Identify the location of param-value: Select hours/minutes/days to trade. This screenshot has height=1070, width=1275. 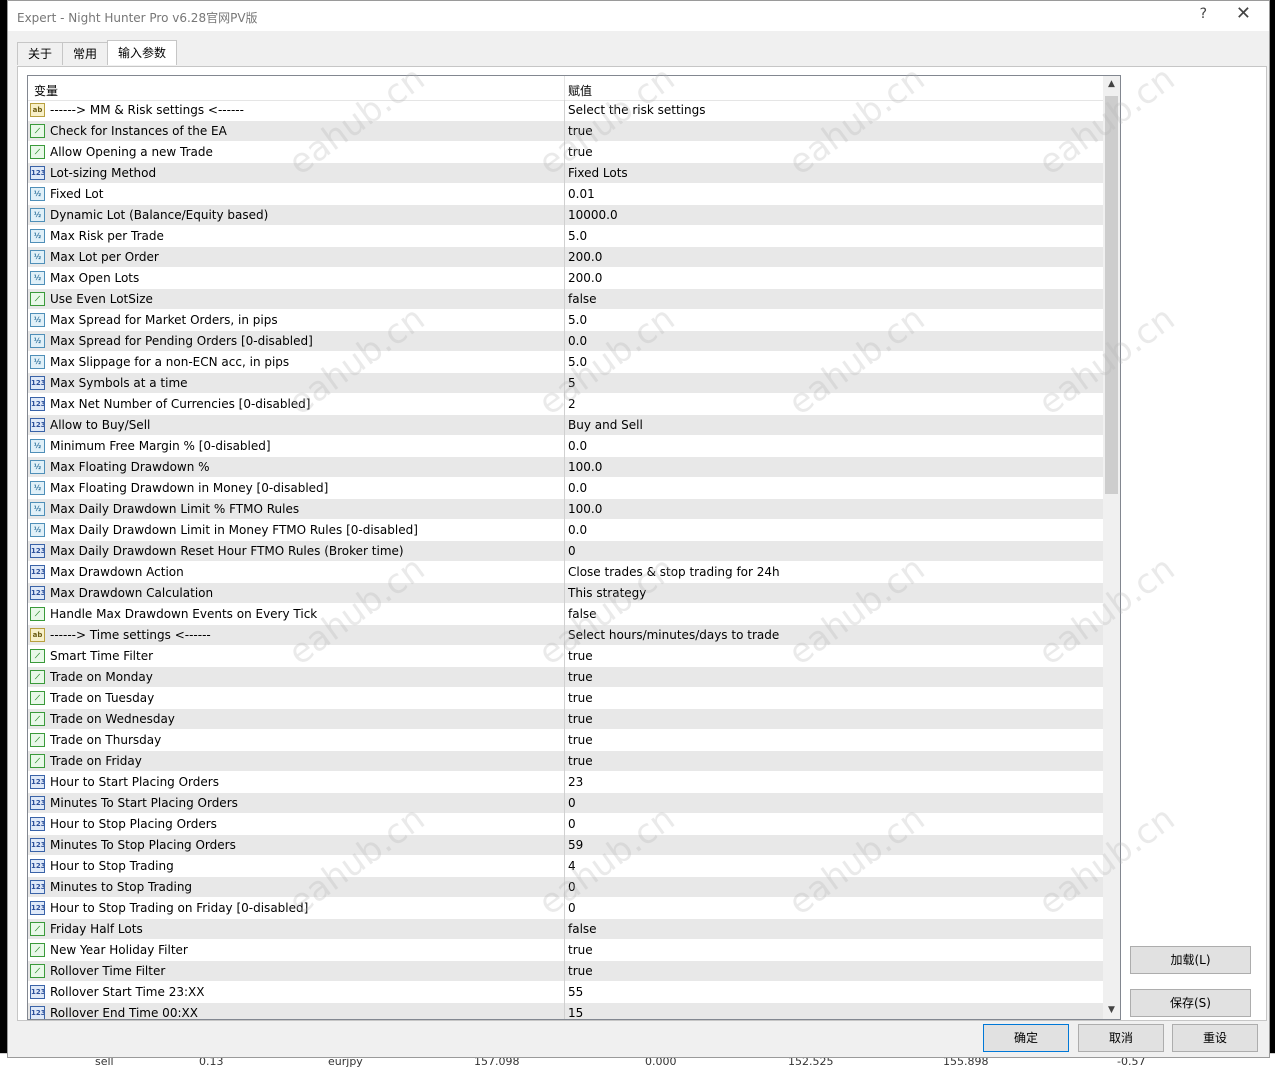
(673, 635).